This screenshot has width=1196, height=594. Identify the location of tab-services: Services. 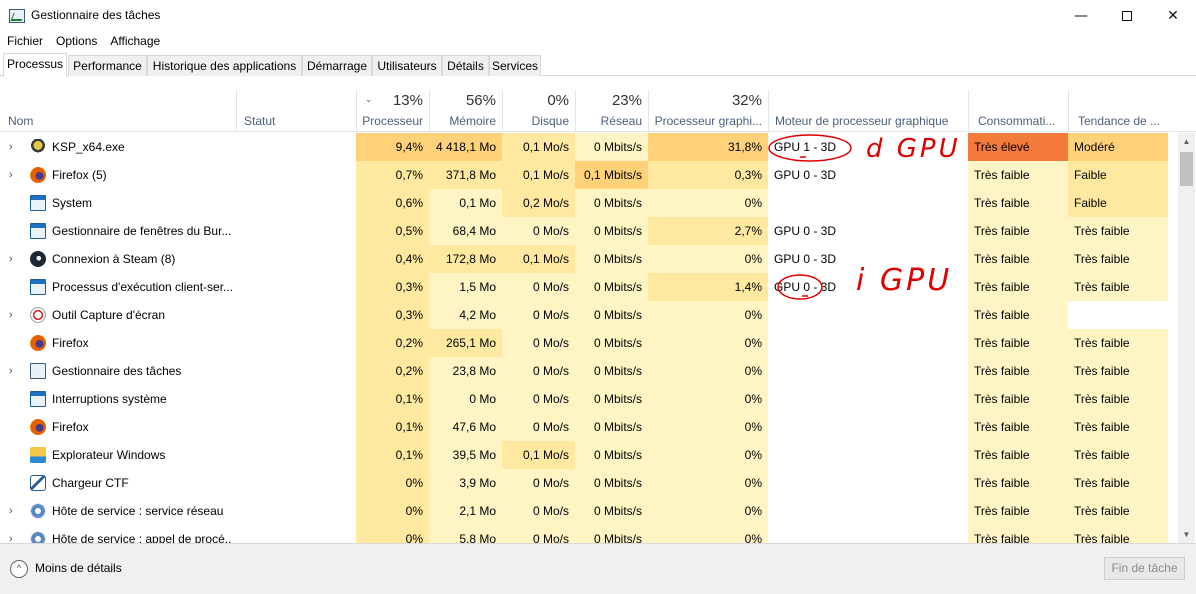
(515, 65).